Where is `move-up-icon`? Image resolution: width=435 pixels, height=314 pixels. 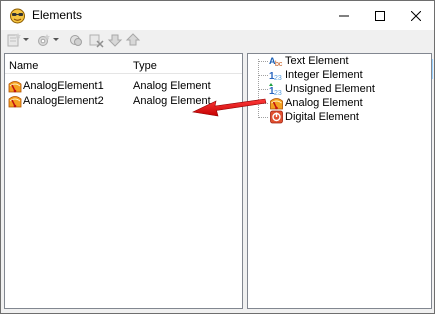
move-up-icon is located at coordinates (133, 39).